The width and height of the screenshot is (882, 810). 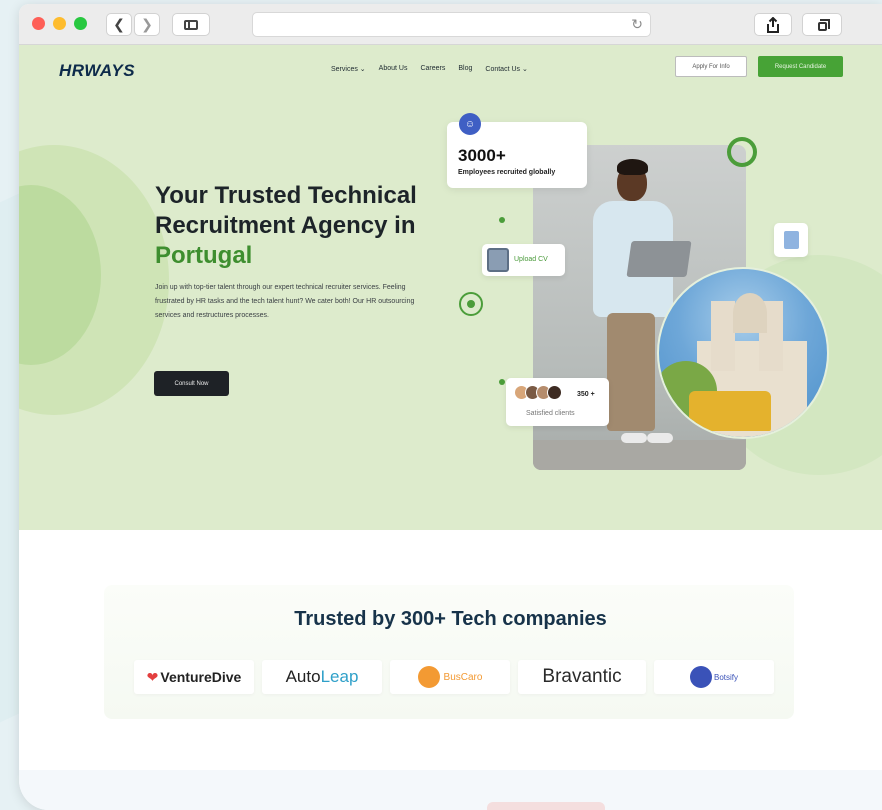 What do you see at coordinates (465, 69) in the screenshot?
I see `nav-blog: Blog` at bounding box center [465, 69].